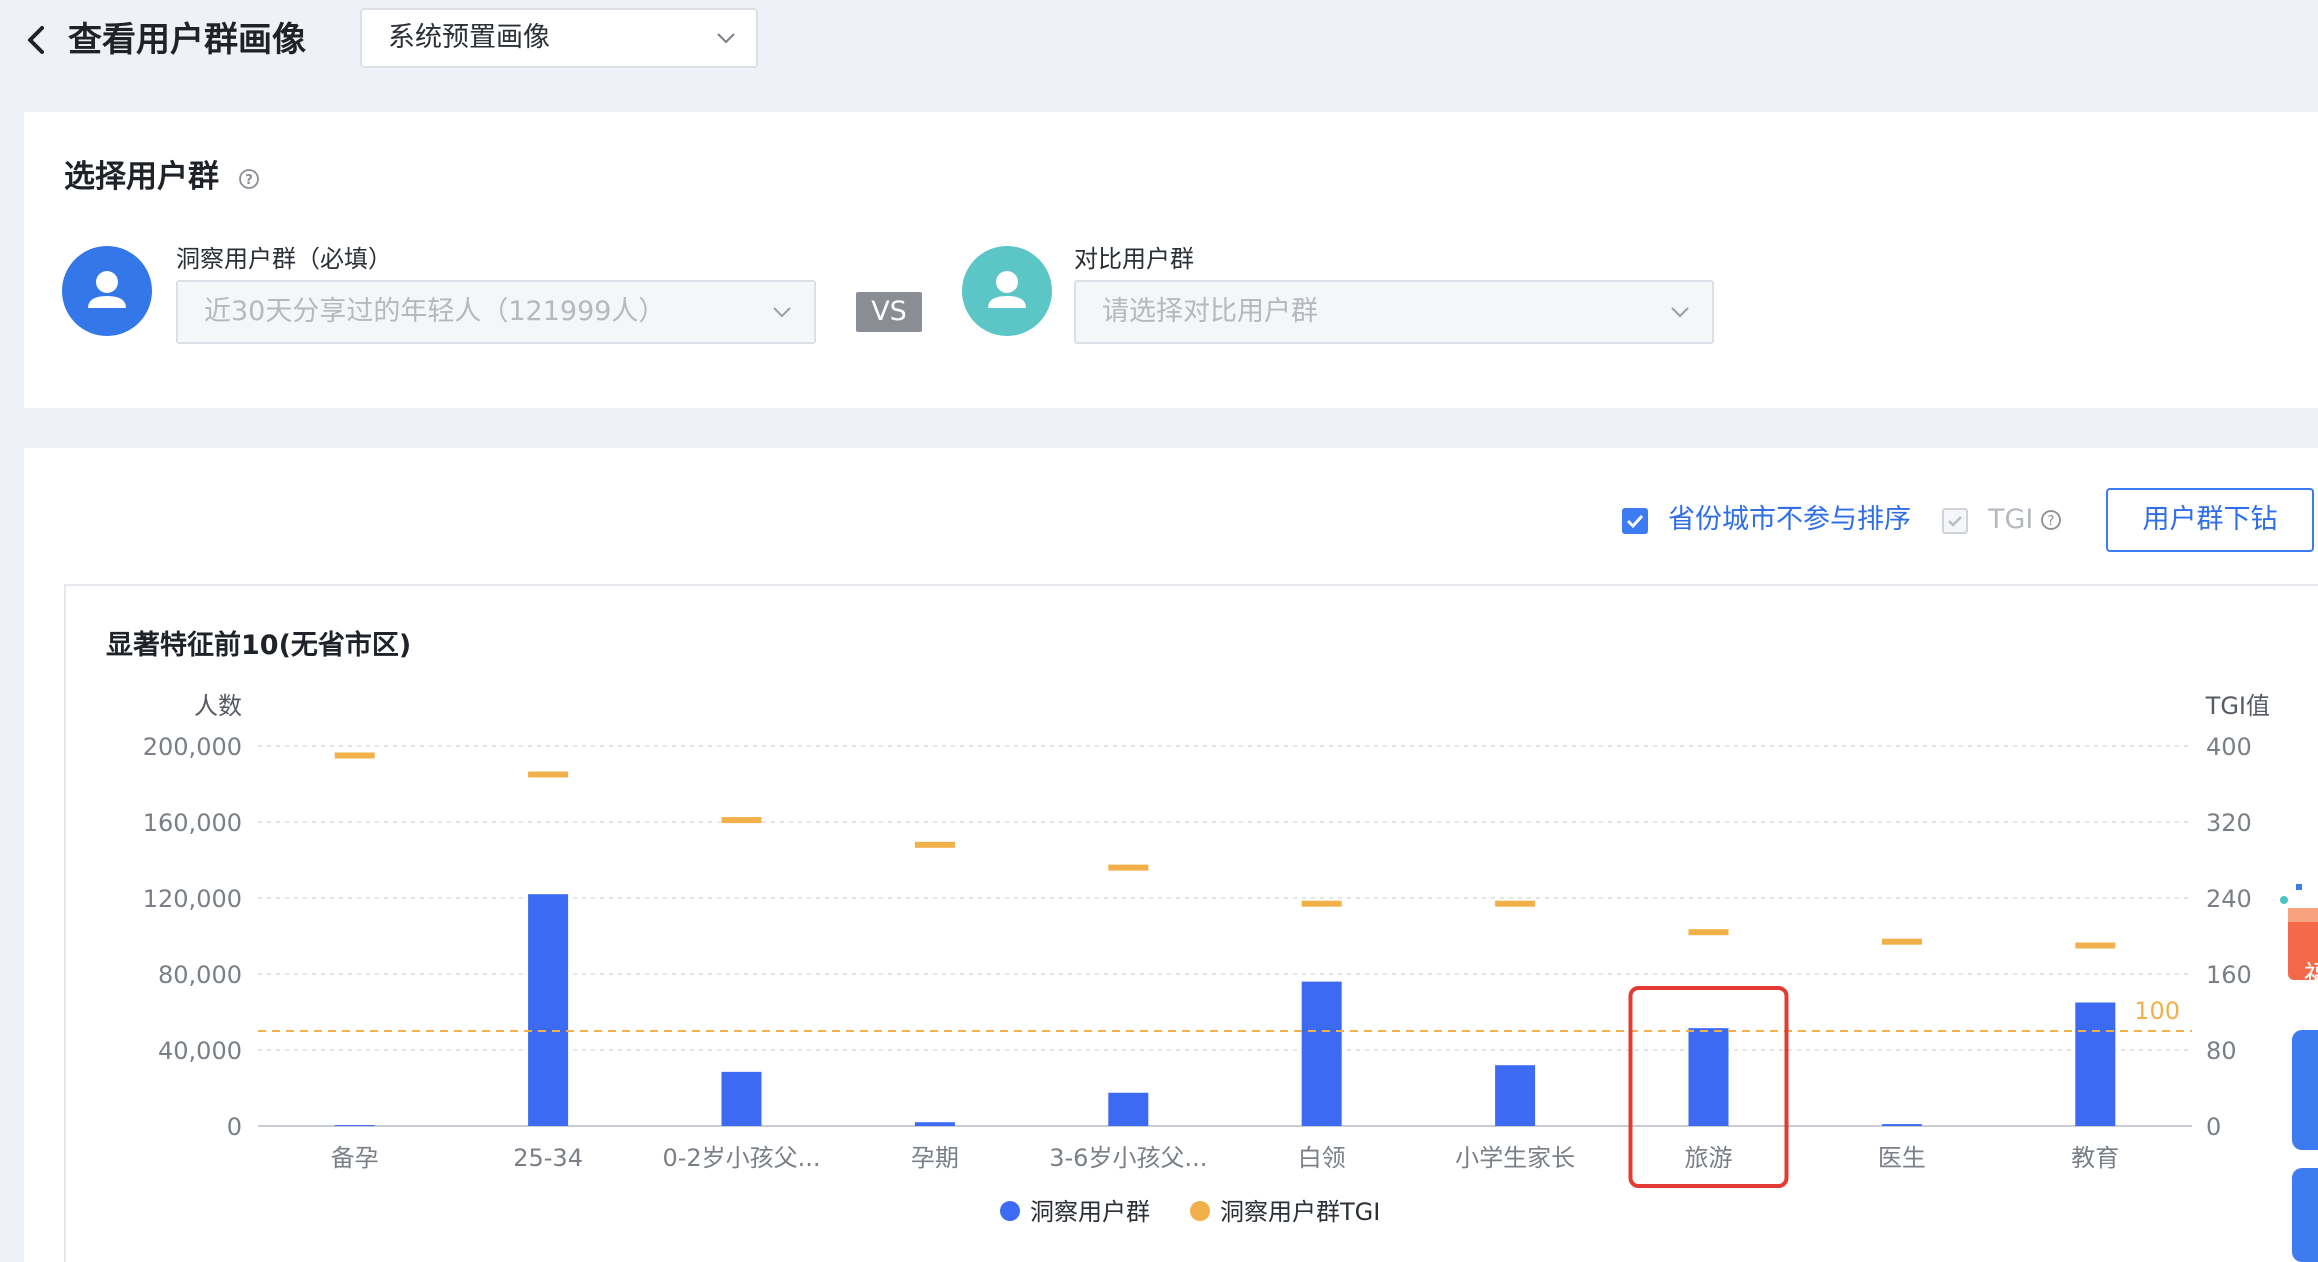  Describe the element at coordinates (548, 1158) in the screenshot. I see `x-tick-label: 25-34` at that location.